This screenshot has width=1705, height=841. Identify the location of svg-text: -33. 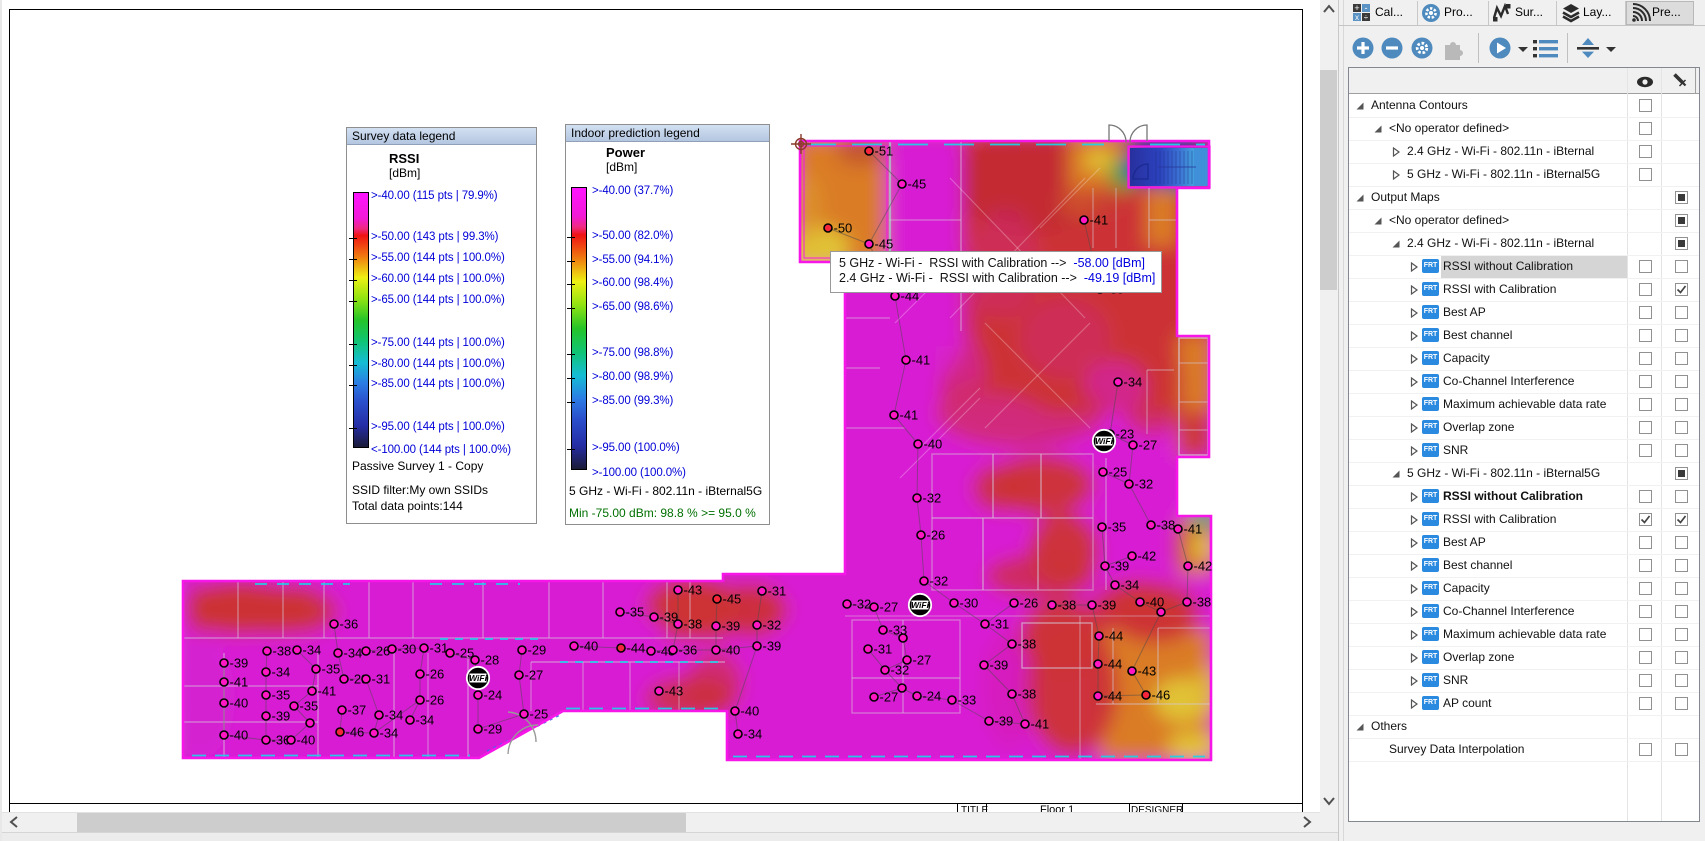
(967, 700).